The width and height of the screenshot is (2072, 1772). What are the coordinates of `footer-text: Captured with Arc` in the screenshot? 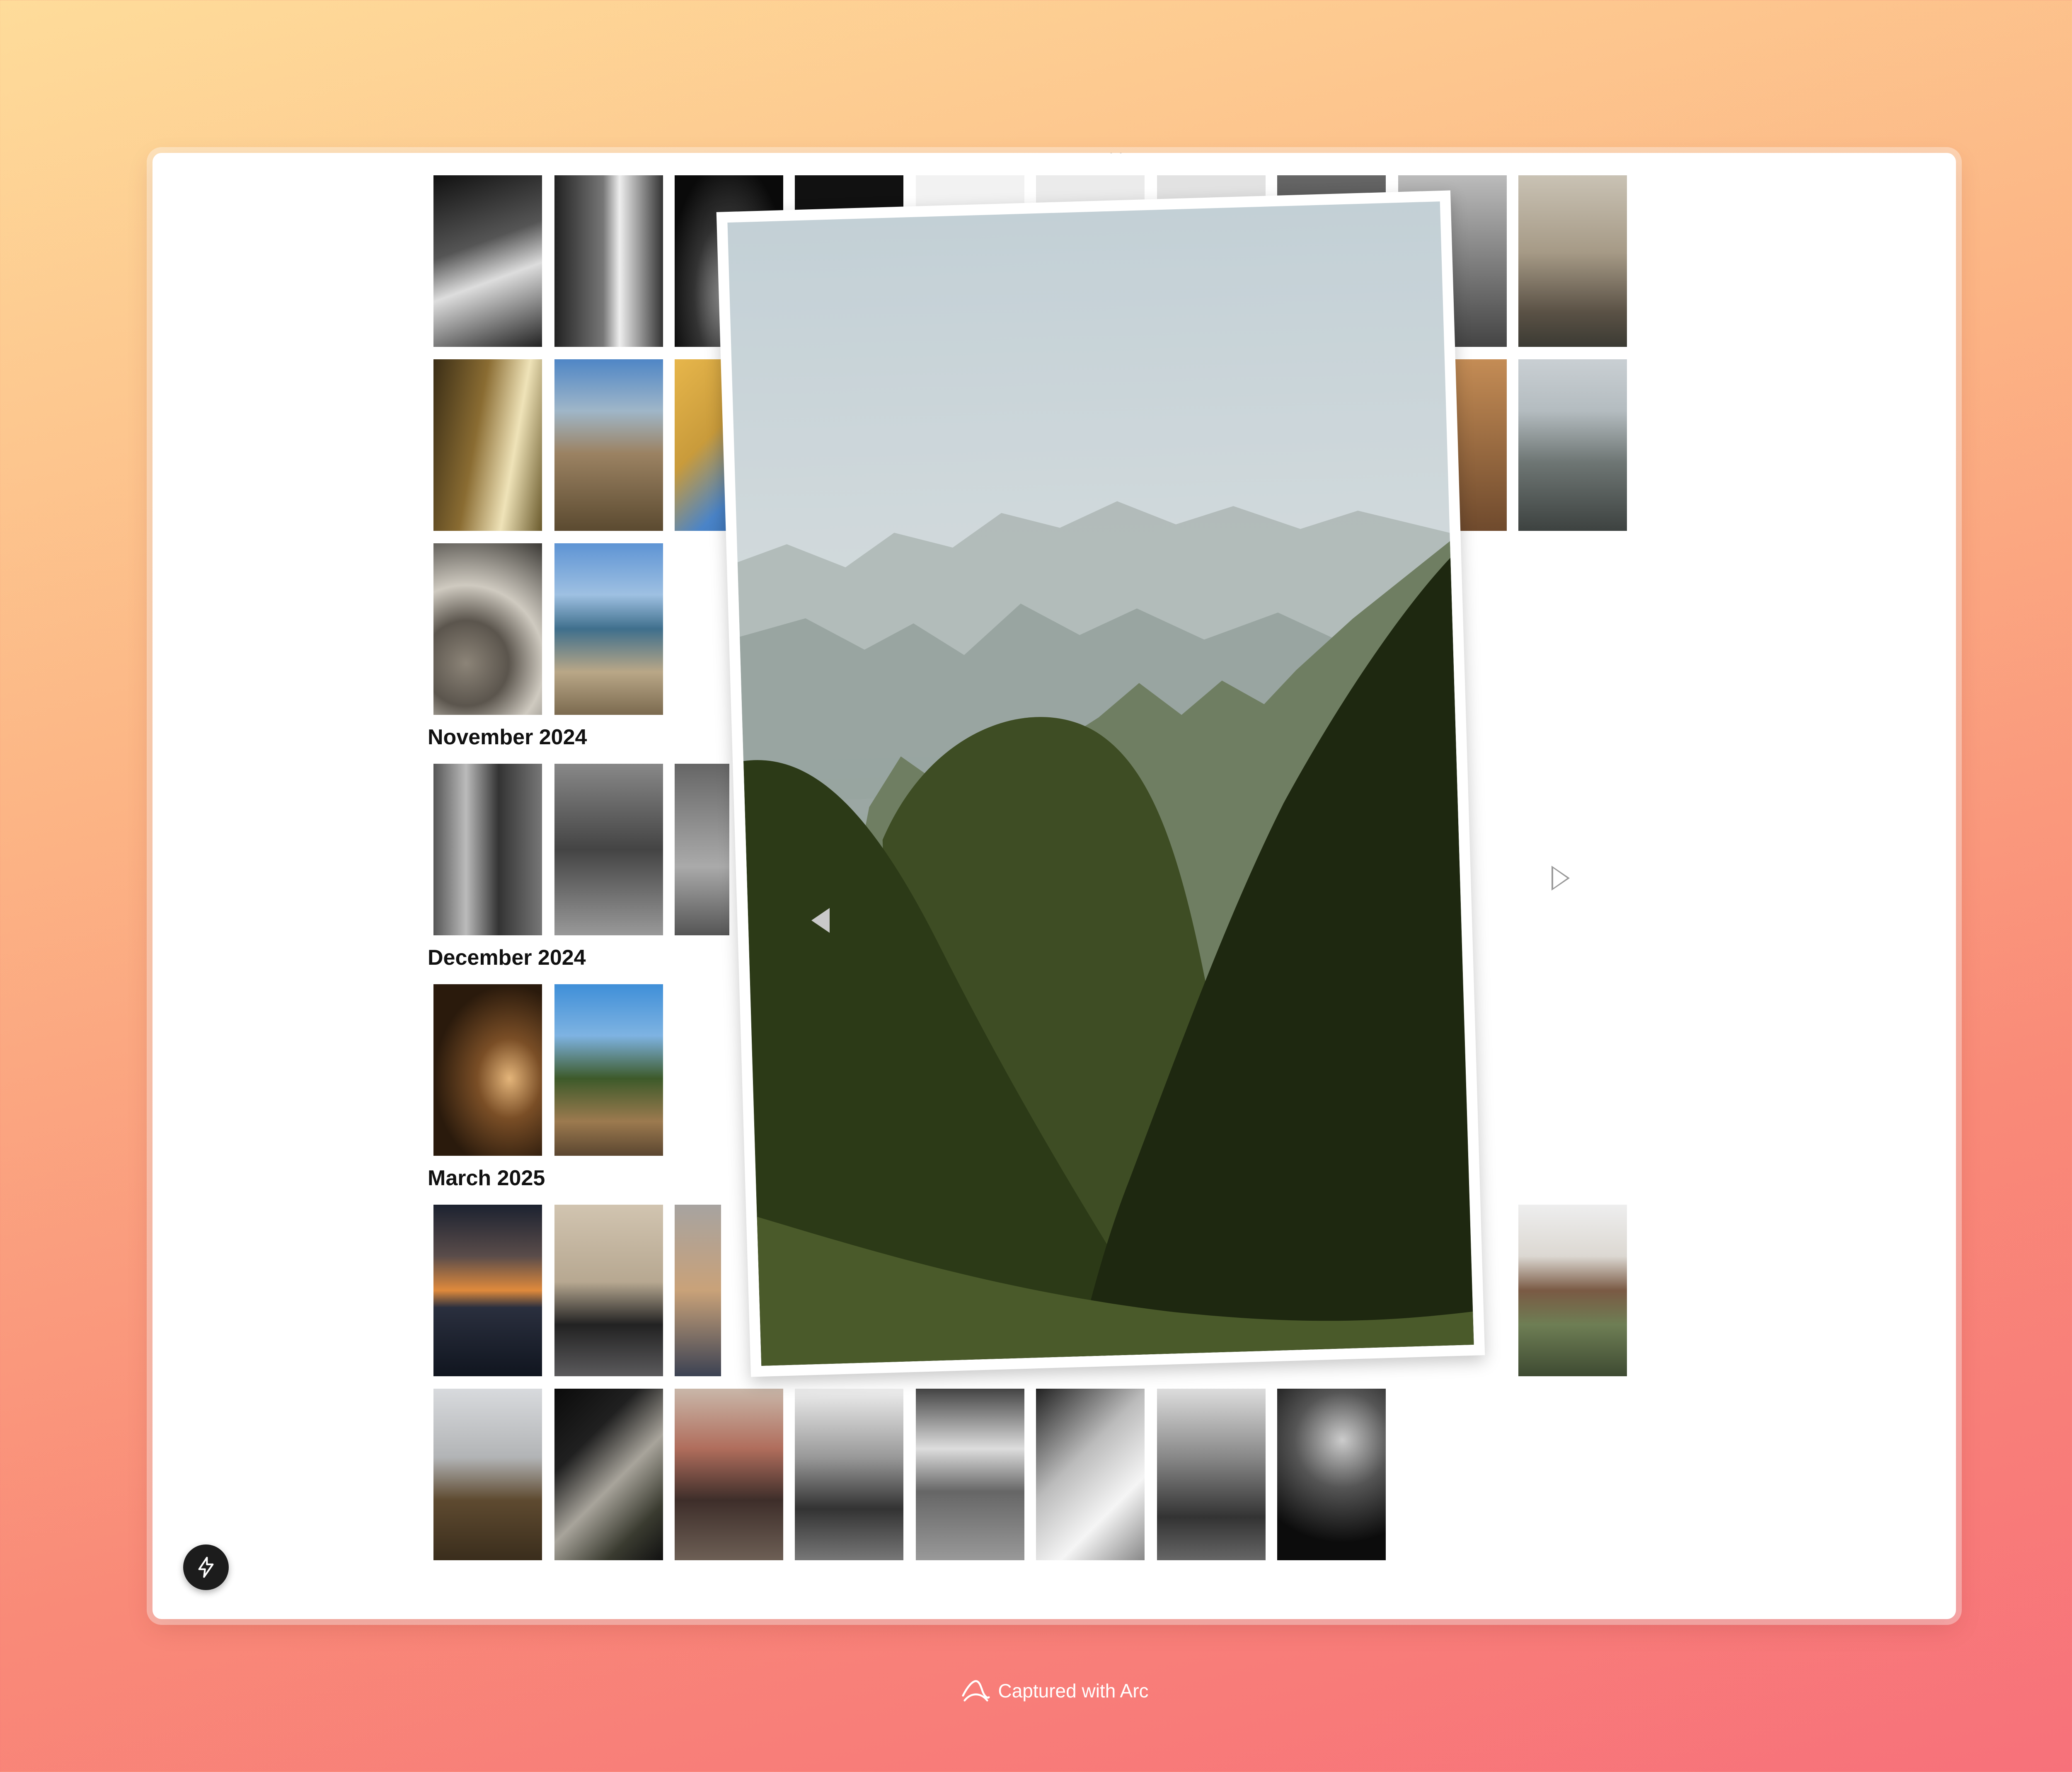 It's located at (1073, 1691).